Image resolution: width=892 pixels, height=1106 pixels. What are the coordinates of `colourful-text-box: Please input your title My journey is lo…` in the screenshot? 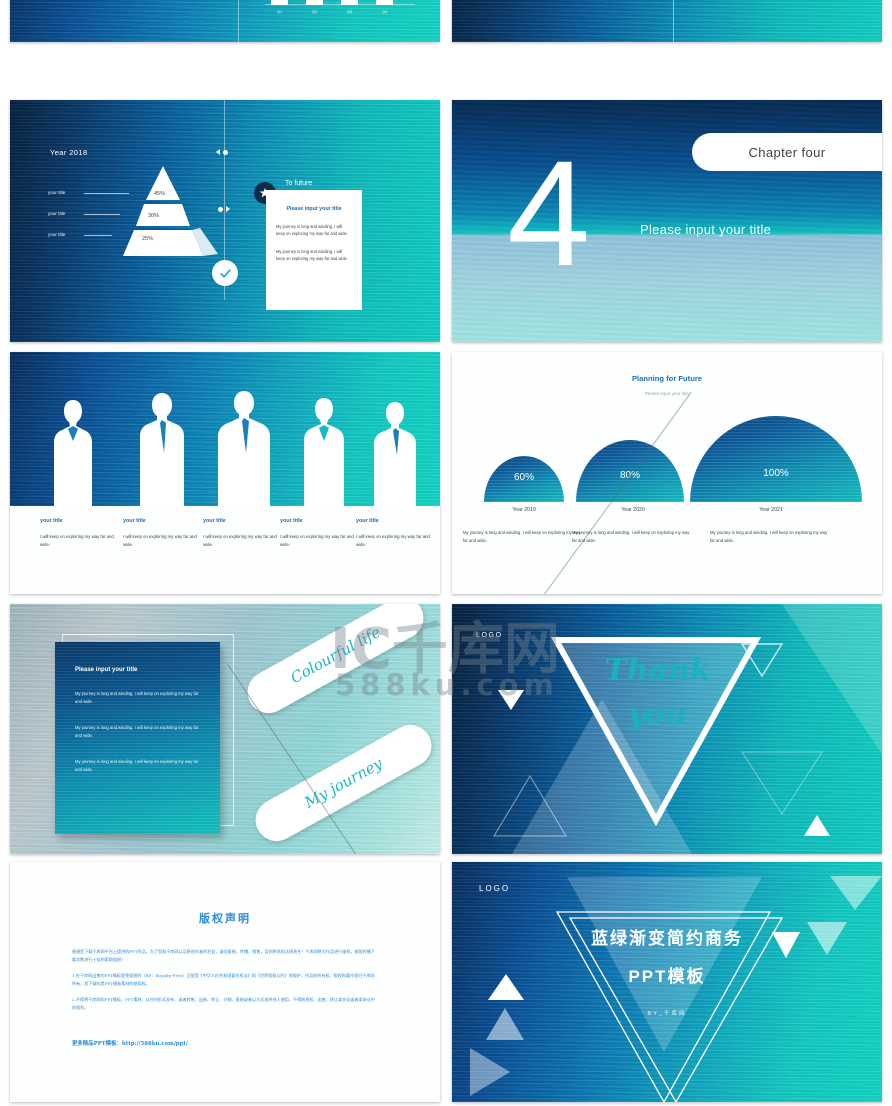 It's located at (137, 738).